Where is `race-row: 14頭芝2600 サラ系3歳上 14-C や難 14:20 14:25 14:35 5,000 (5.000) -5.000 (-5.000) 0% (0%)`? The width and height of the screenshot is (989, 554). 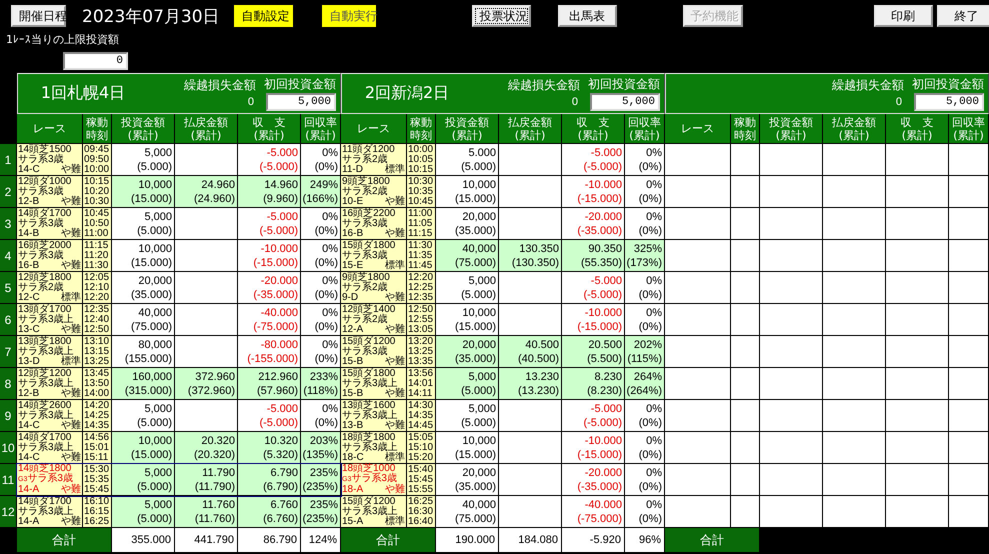
race-row: 14頭芝2600 サラ系3歳上 14-C や難 14:20 14:25 14:35 5,000 (5.000) -5.000 (-5.000) 0% (0%) is located at coordinates (179, 416).